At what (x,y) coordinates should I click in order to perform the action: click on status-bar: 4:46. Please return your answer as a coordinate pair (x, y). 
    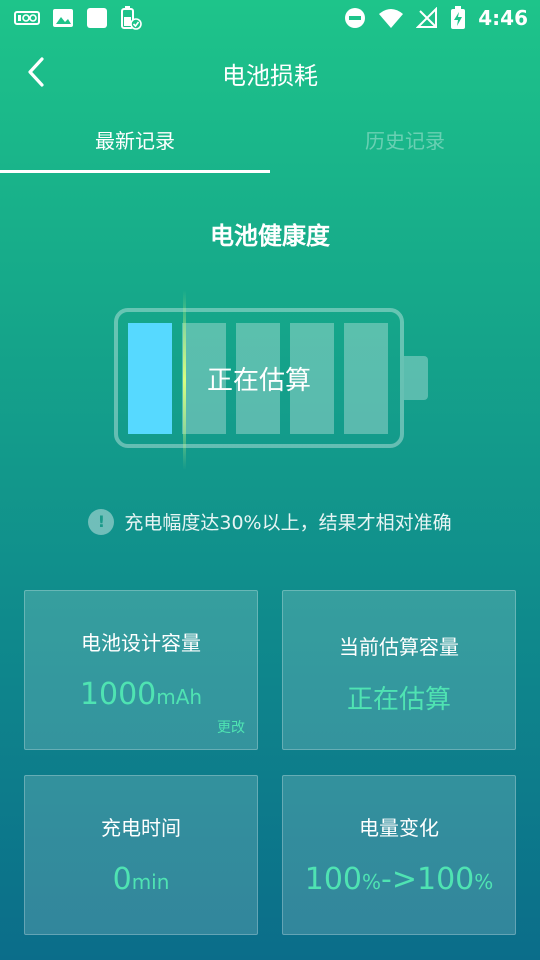
    Looking at the image, I should click on (270, 18).